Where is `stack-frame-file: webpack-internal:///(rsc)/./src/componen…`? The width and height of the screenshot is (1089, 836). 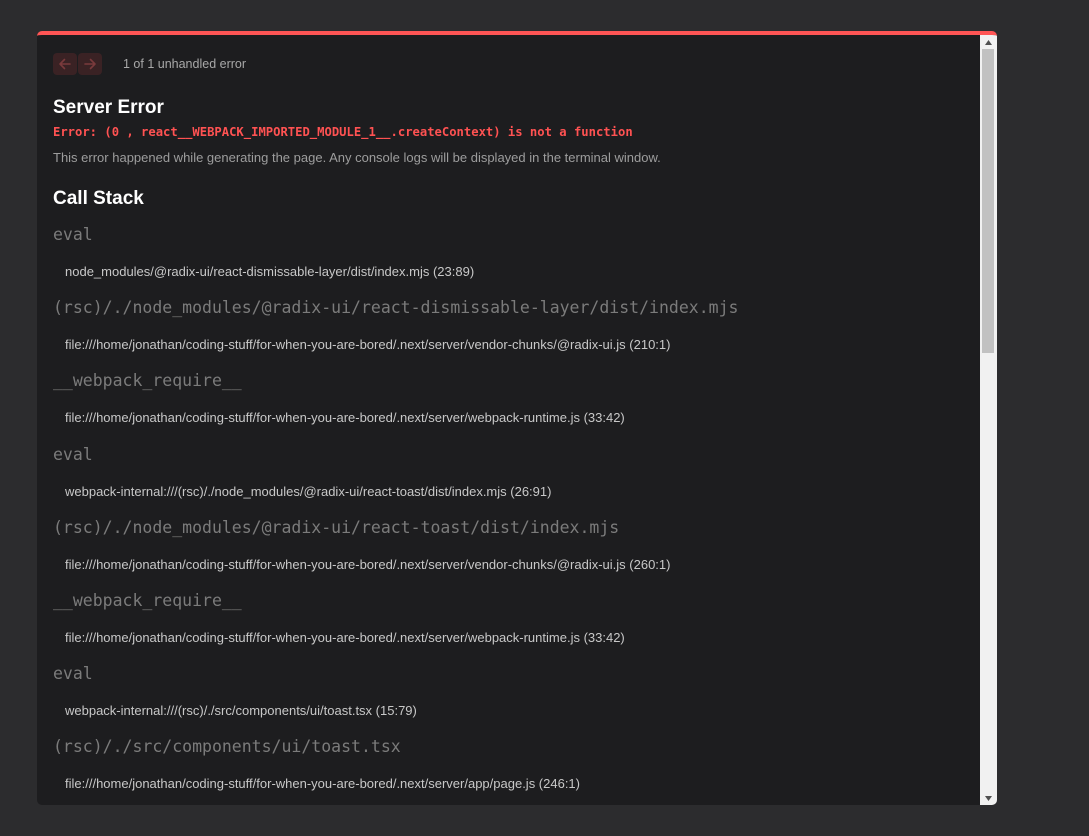 stack-frame-file: webpack-internal:///(rsc)/./src/componen… is located at coordinates (241, 710).